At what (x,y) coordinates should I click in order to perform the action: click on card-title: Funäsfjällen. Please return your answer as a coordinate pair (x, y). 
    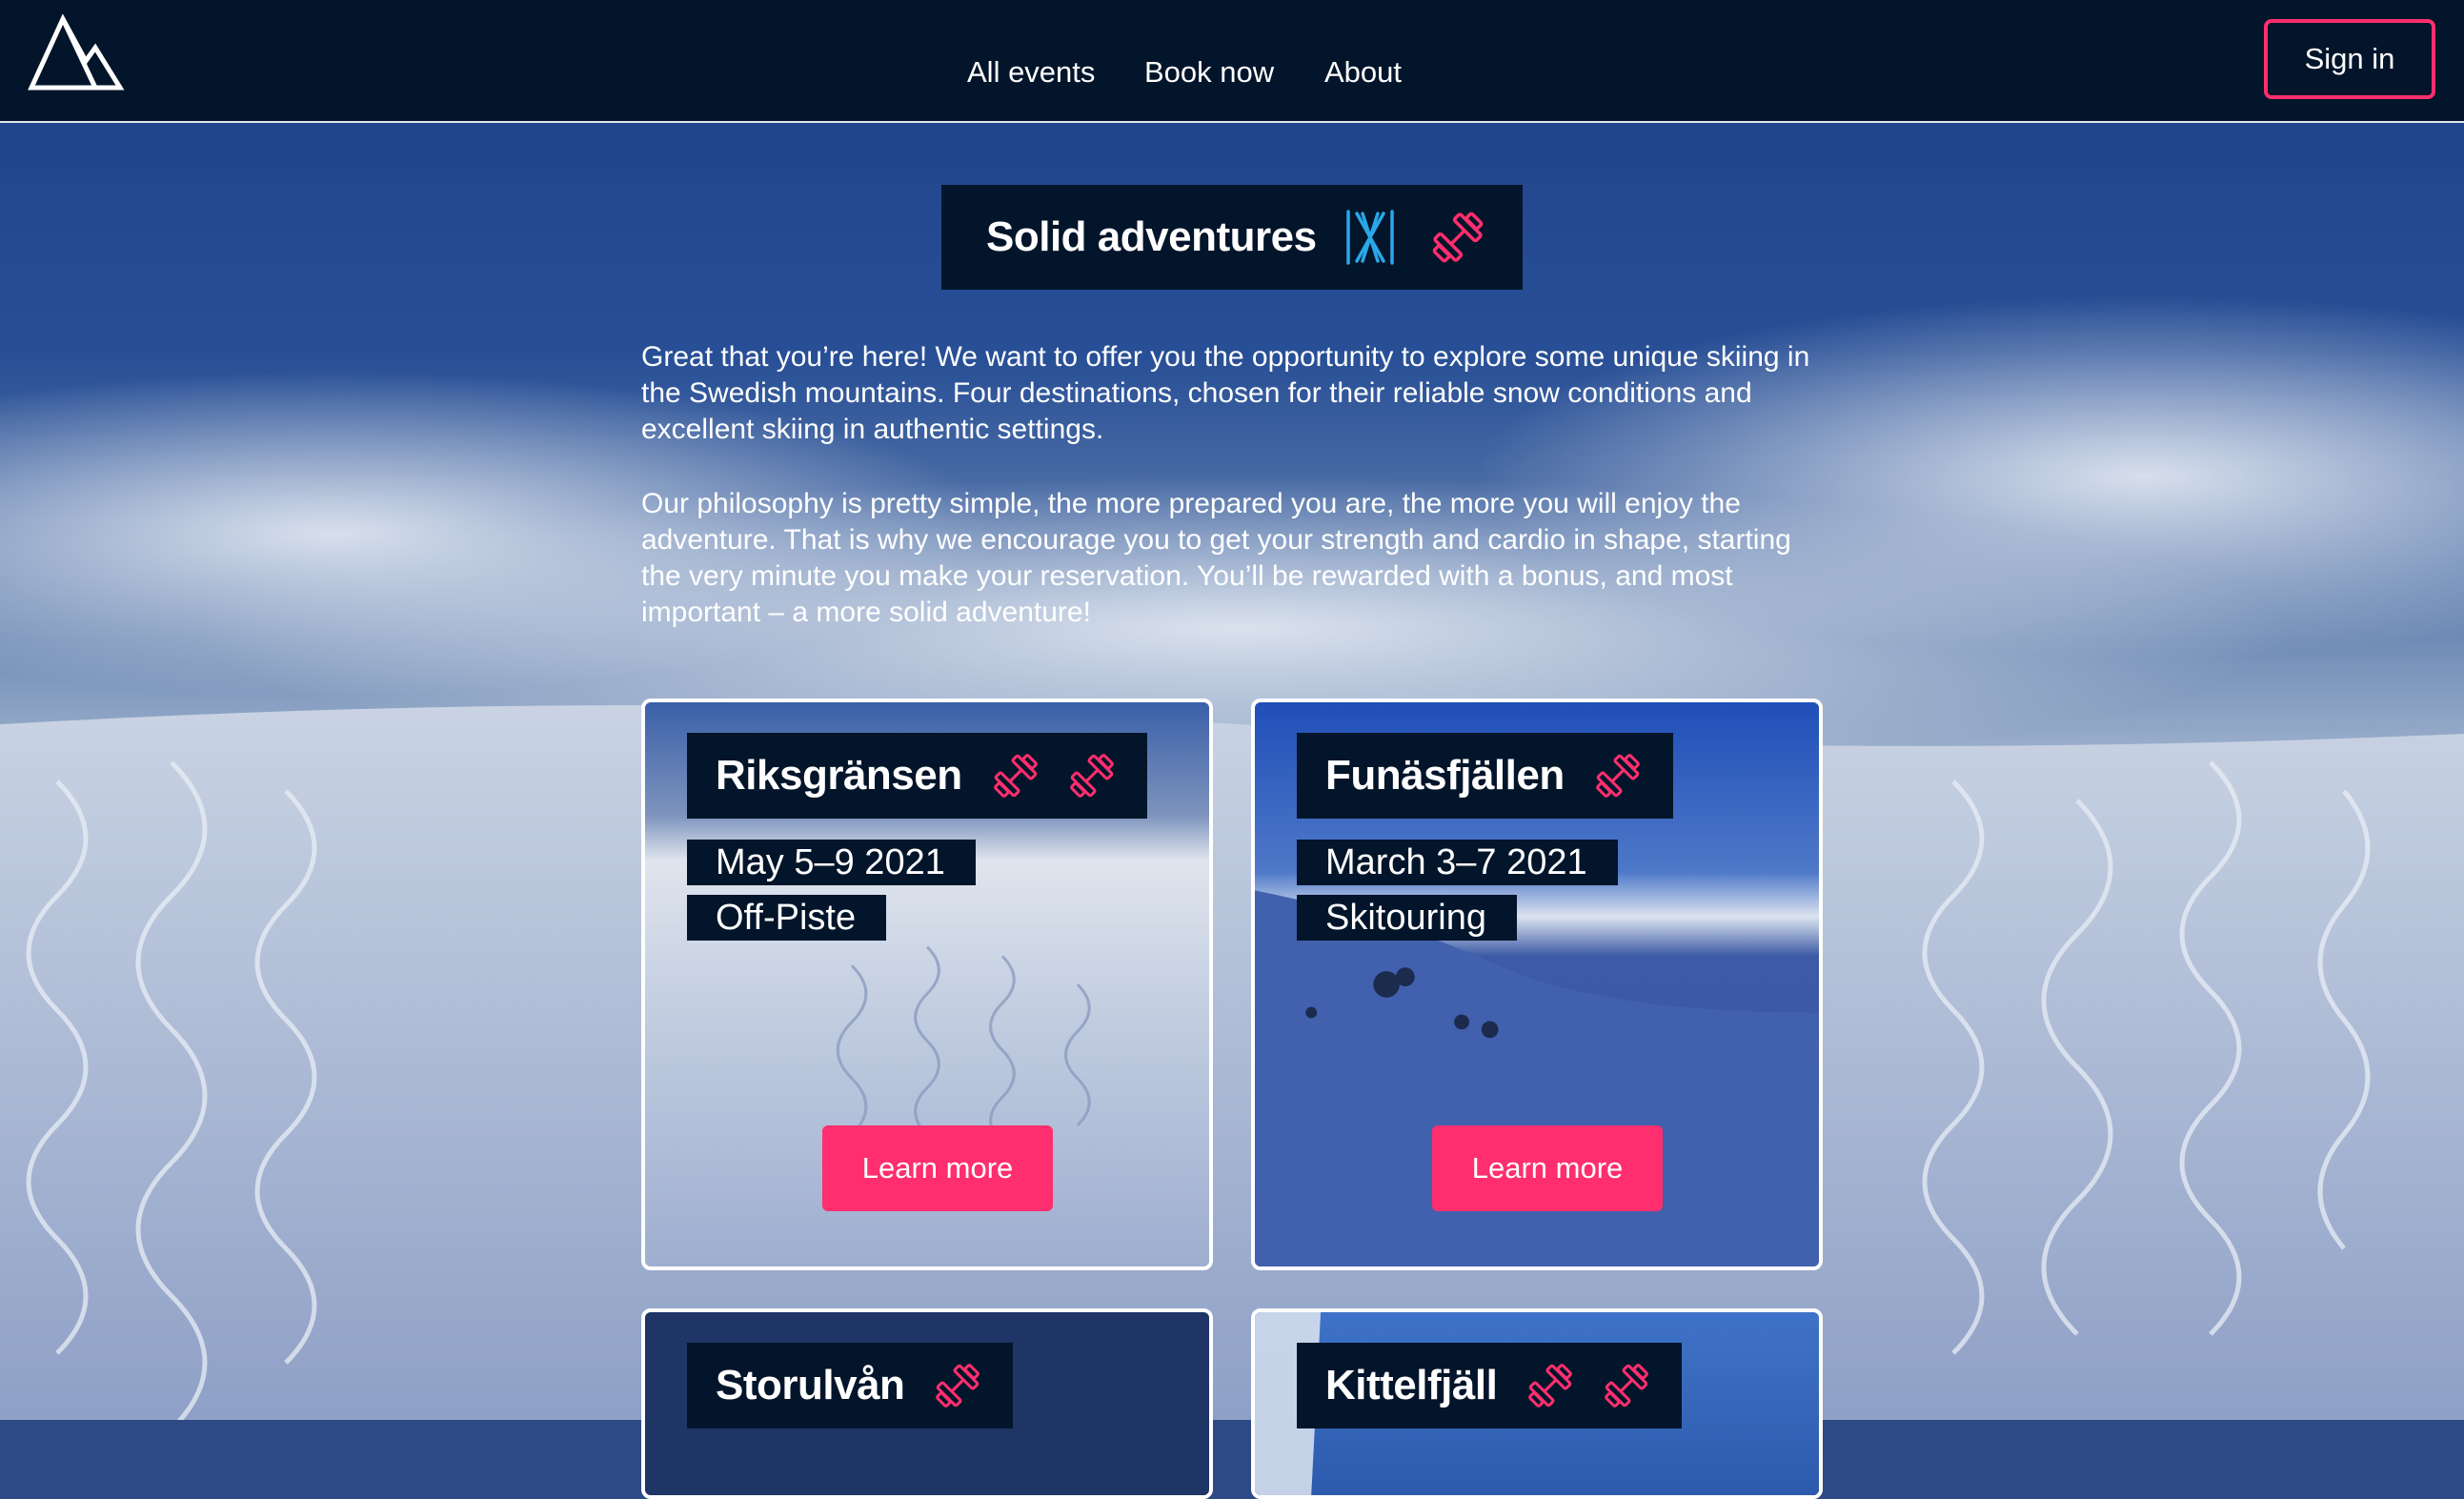
    Looking at the image, I should click on (1445, 775).